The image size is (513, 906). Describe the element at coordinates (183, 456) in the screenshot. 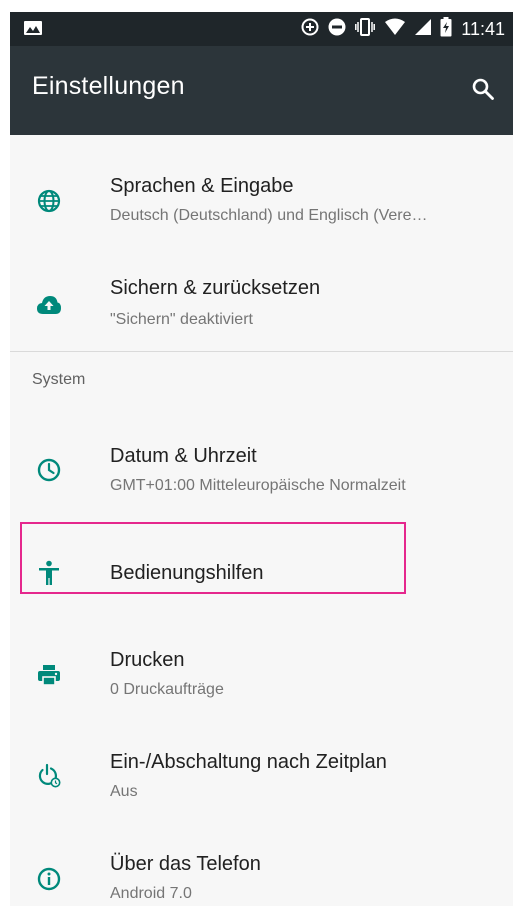

I see `item-title: Datum & Uhrzeit` at that location.